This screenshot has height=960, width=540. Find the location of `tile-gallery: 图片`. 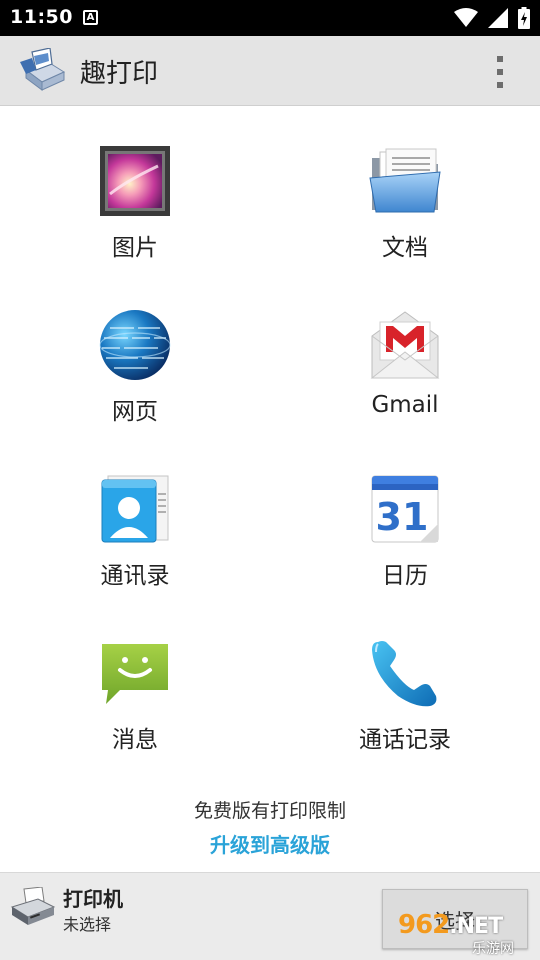

tile-gallery: 图片 is located at coordinates (135, 190).